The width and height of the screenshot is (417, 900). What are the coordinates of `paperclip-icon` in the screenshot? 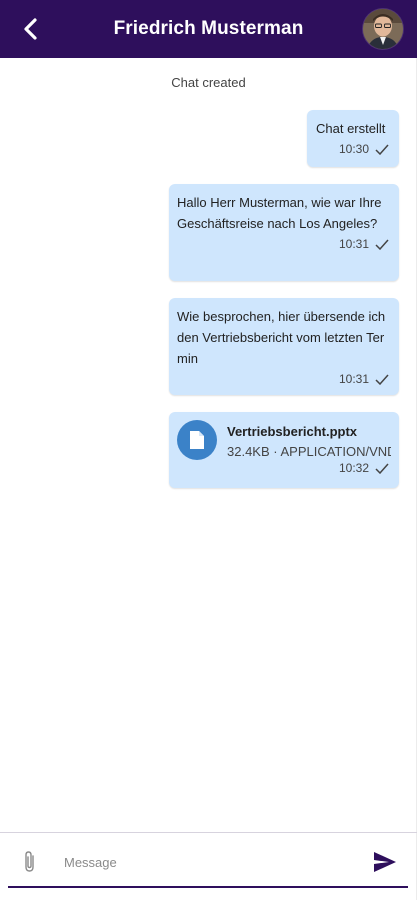 It's located at (29, 861).